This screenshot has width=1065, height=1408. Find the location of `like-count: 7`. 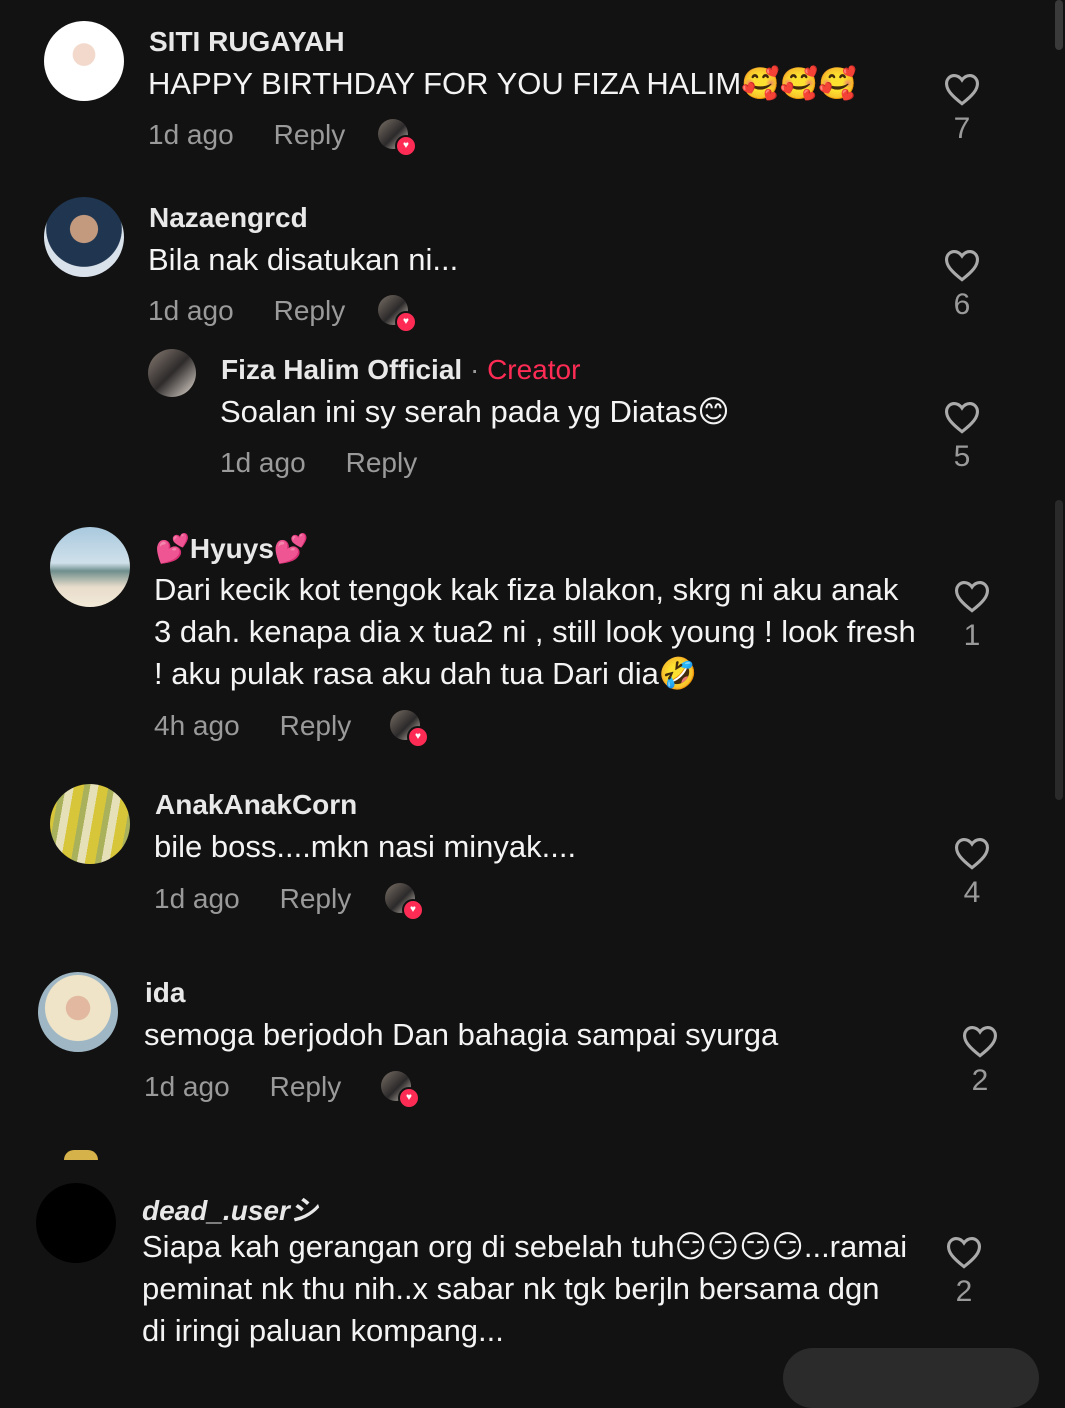

like-count: 7 is located at coordinates (962, 128).